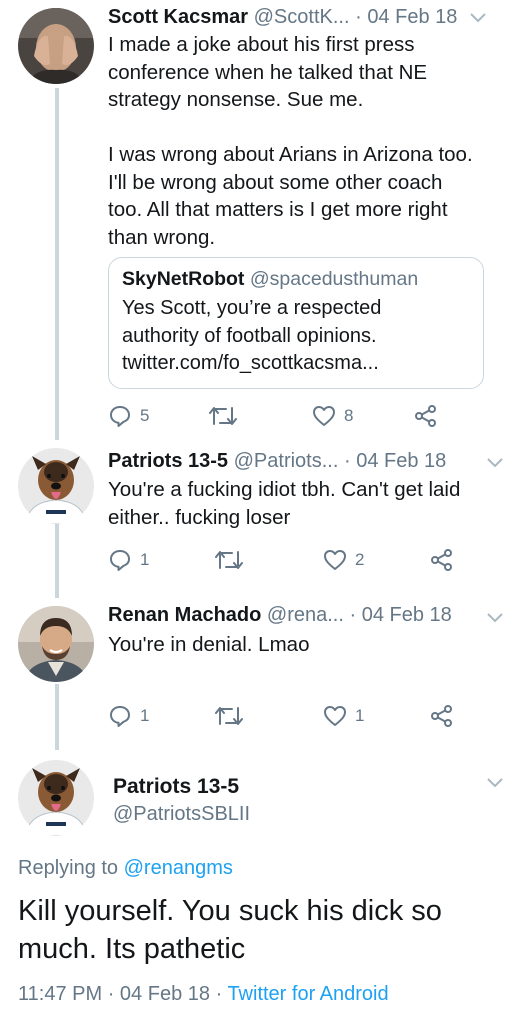  I want to click on like-count: 2, so click(360, 559).